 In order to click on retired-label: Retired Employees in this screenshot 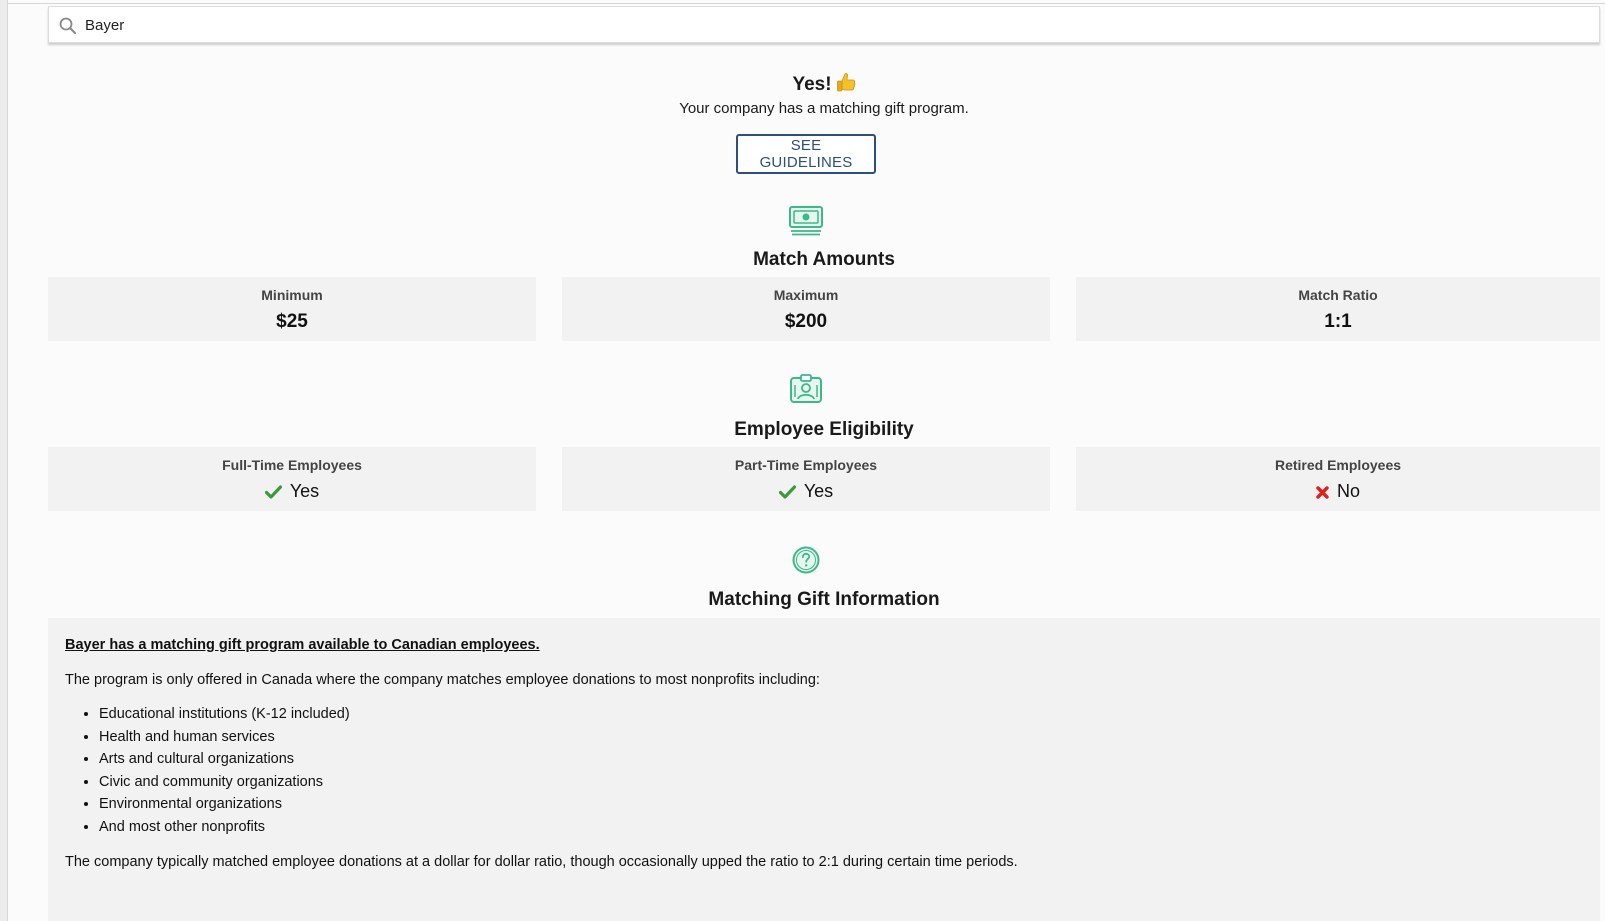, I will do `click(1338, 465)`.